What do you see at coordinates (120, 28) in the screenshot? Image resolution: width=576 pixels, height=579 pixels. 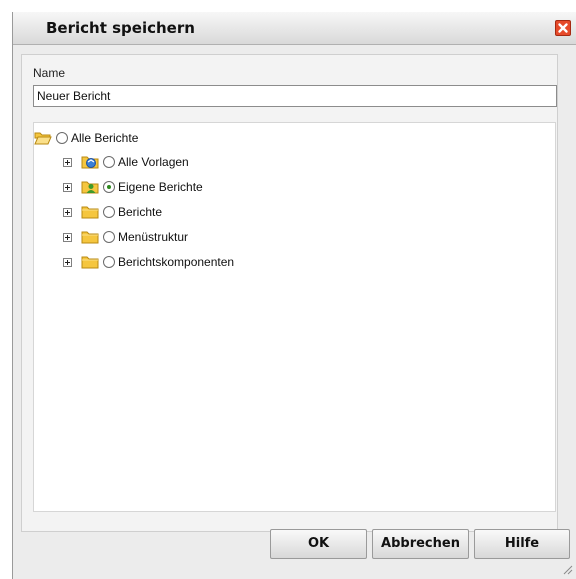 I see `dialog-title: Bericht speichern` at bounding box center [120, 28].